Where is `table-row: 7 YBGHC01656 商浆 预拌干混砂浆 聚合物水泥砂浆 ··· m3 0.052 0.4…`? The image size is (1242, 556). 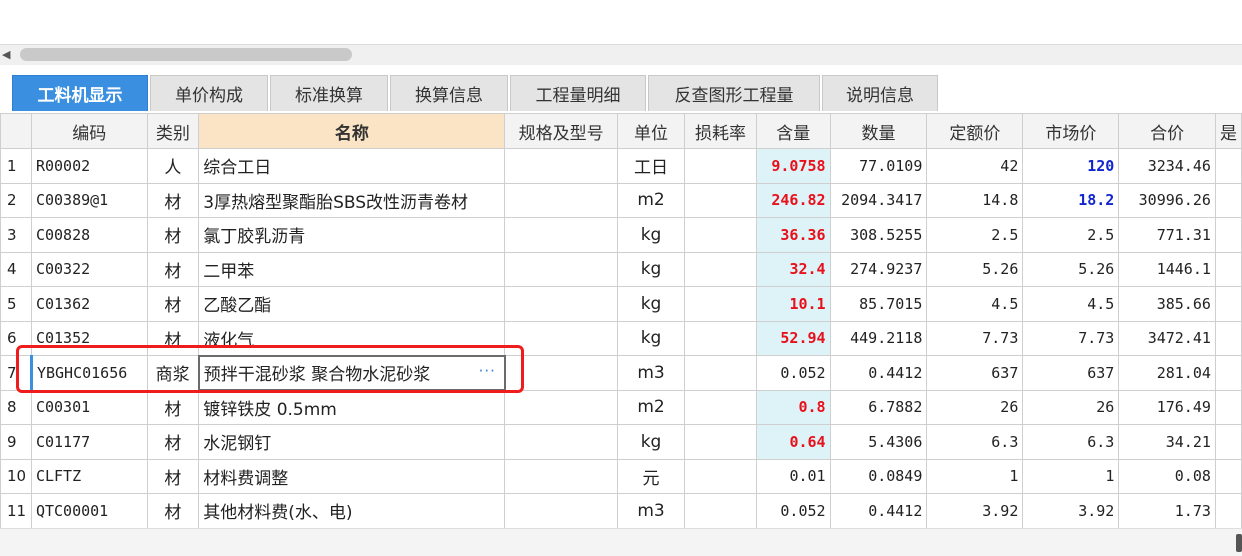
table-row: 7 YBGHC01656 商浆 预拌干混砂浆 聚合物水泥砂浆 ··· m3 0.052 0.4… is located at coordinates (621, 372).